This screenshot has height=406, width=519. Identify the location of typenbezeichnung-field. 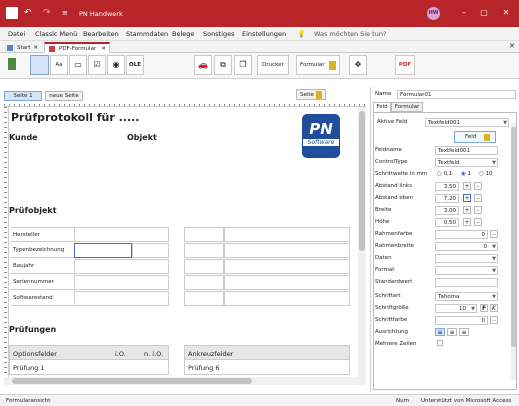
(103, 250).